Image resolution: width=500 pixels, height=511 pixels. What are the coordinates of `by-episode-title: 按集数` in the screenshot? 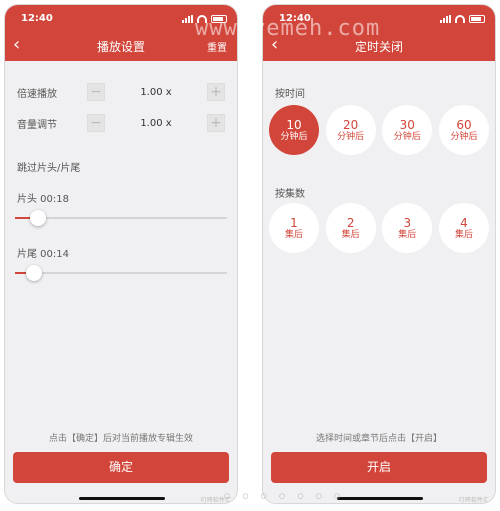 It's located at (290, 194).